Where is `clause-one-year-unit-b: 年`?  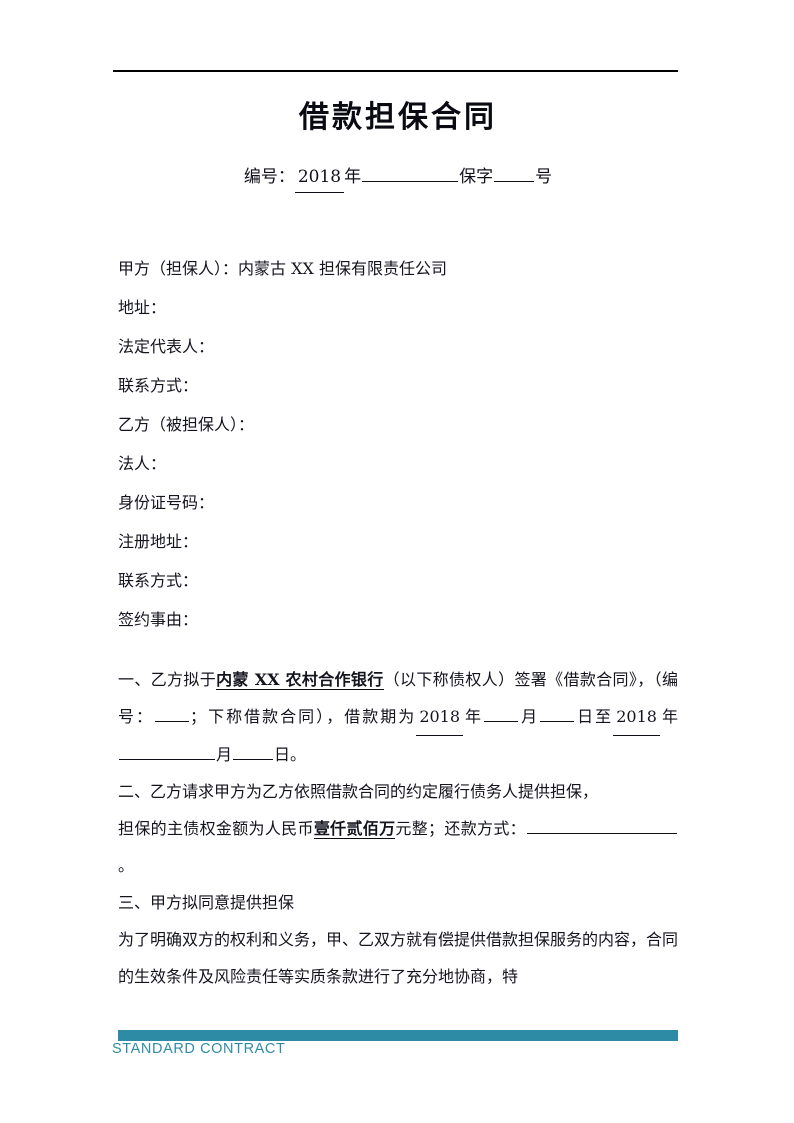 clause-one-year-unit-b: 年 is located at coordinates (668, 716).